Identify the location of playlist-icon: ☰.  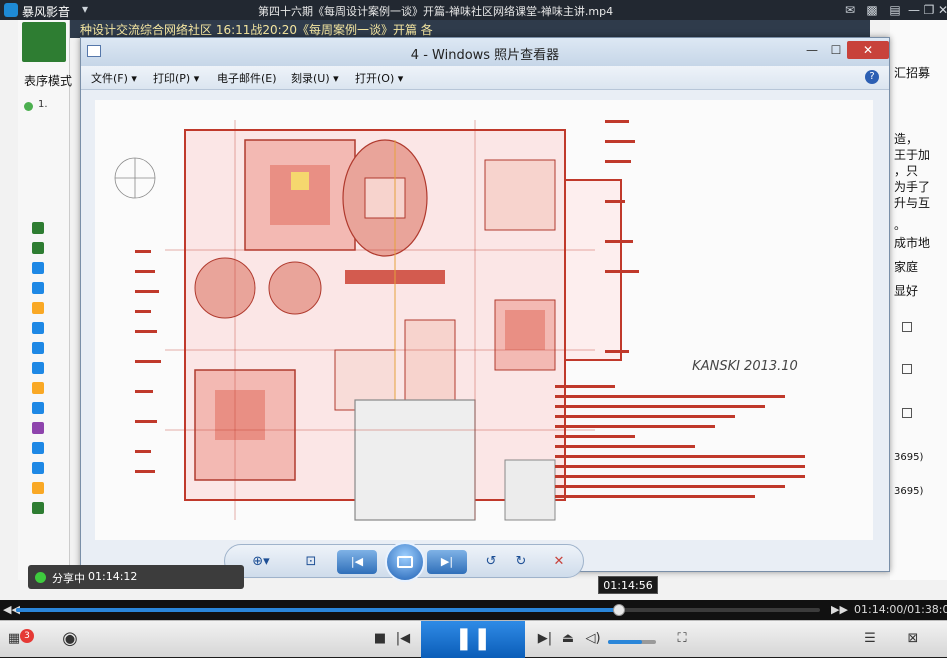
(870, 639).